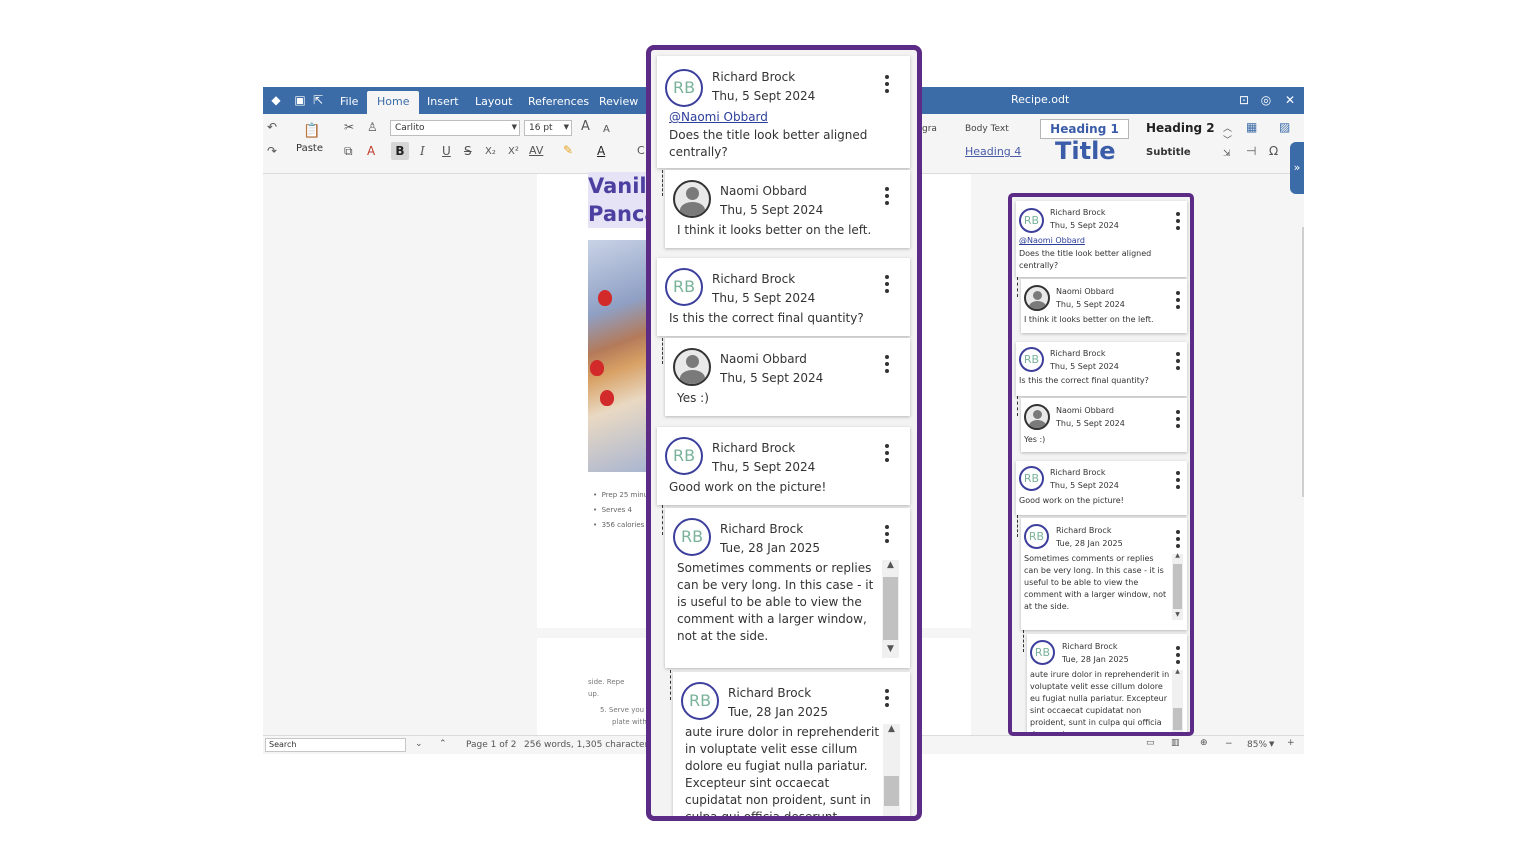 This screenshot has height=864, width=1536. What do you see at coordinates (619, 356) in the screenshot?
I see `pancake-photo` at bounding box center [619, 356].